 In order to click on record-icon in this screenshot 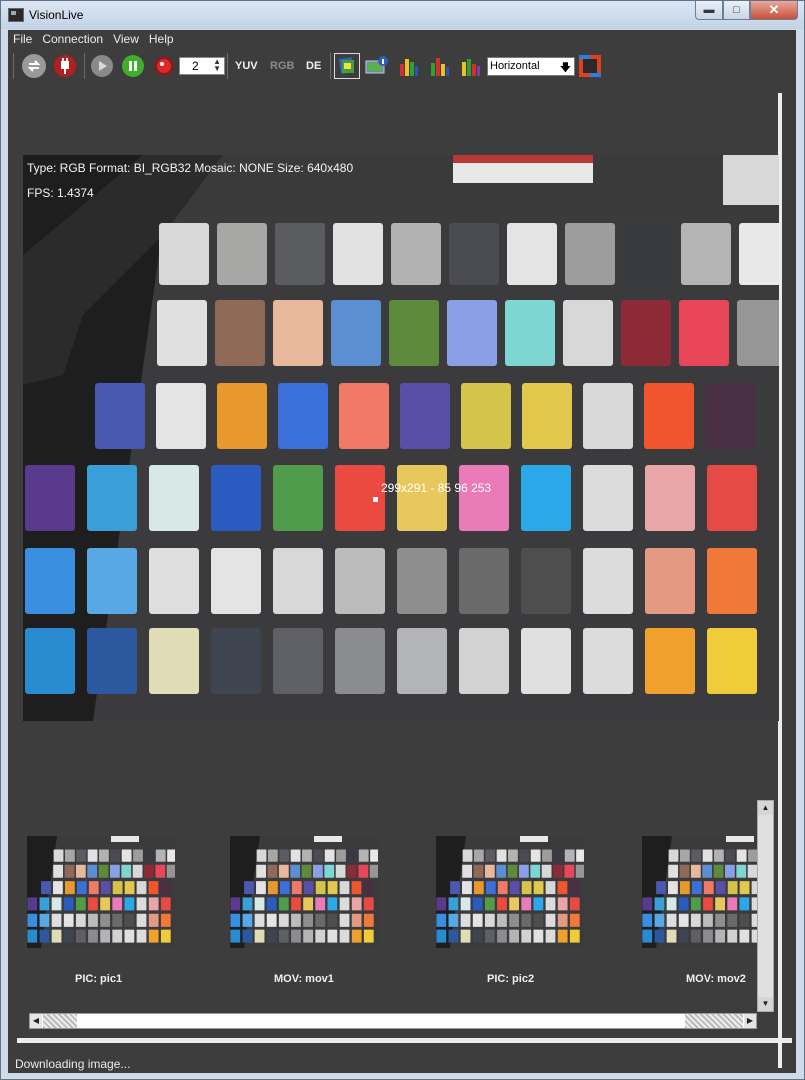, I will do `click(164, 66)`.